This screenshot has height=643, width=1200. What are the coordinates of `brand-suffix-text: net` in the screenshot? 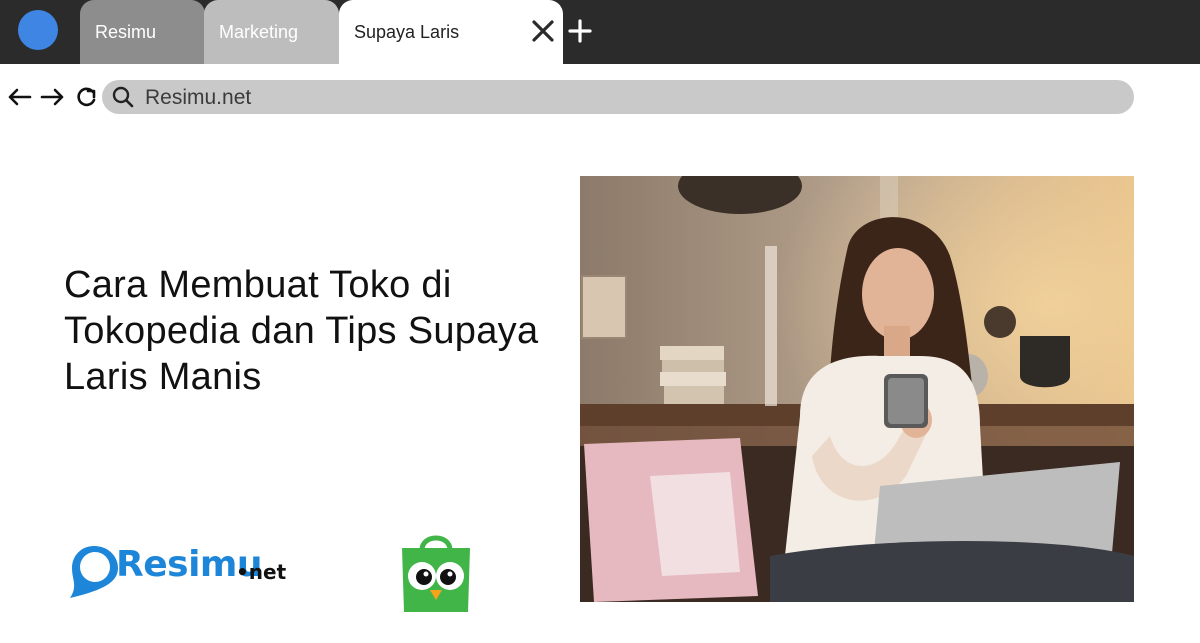 It's located at (267, 572).